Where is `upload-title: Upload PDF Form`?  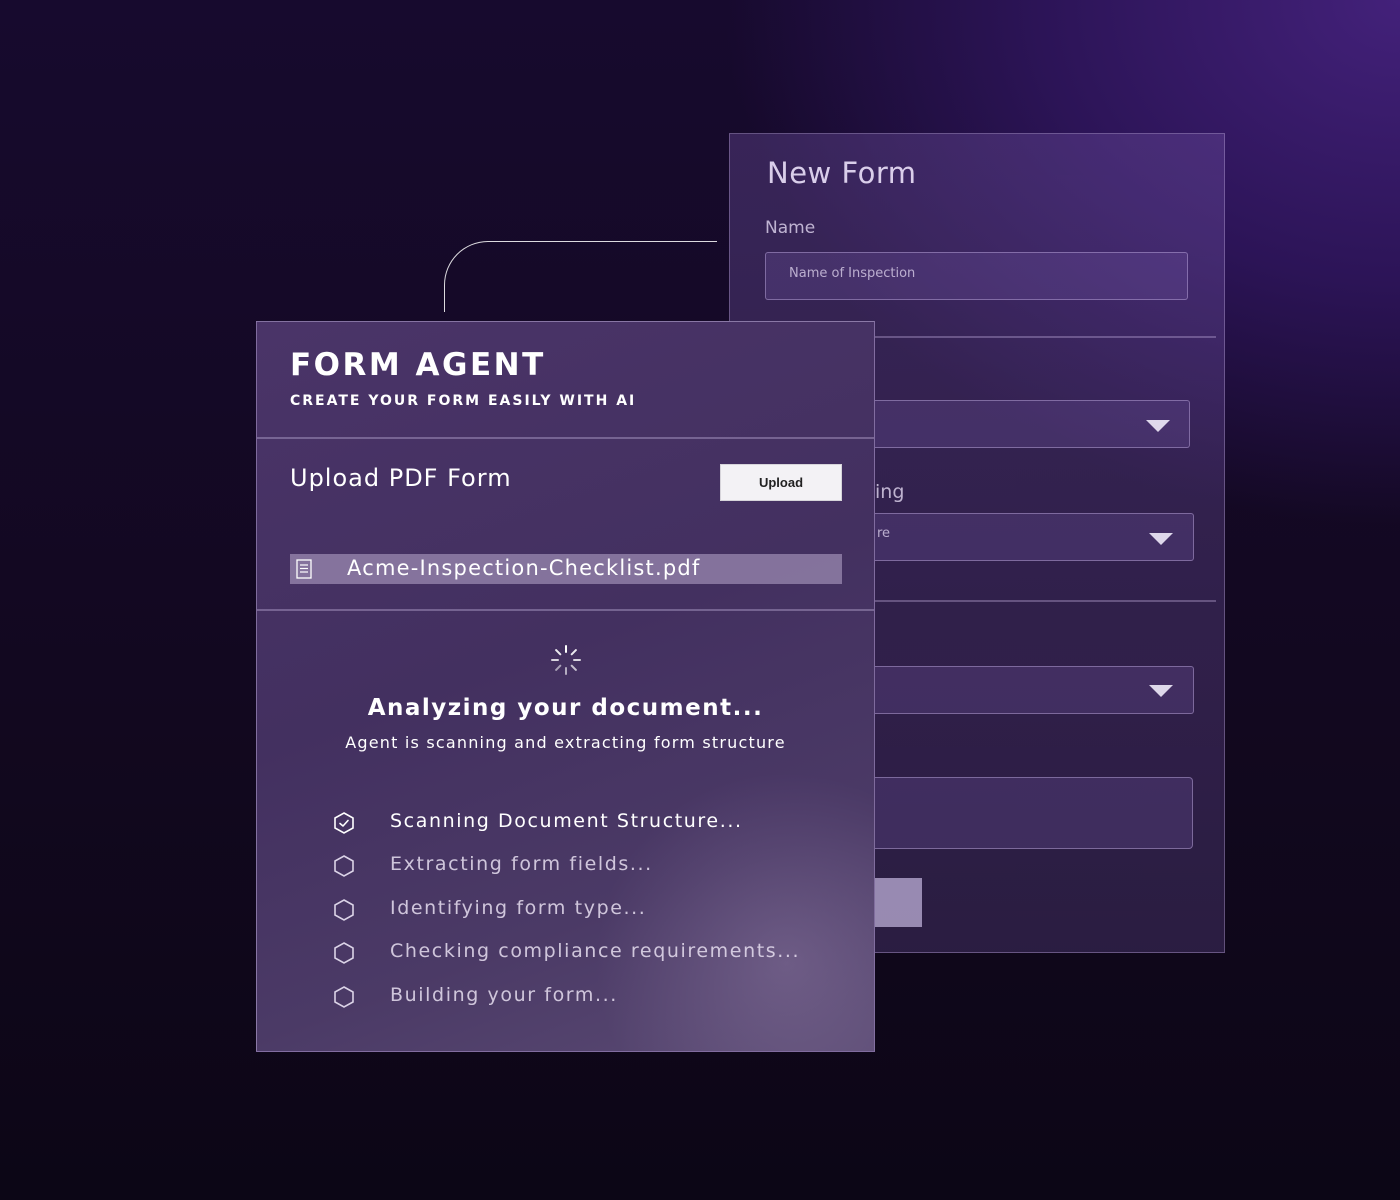 upload-title: Upload PDF Form is located at coordinates (401, 478).